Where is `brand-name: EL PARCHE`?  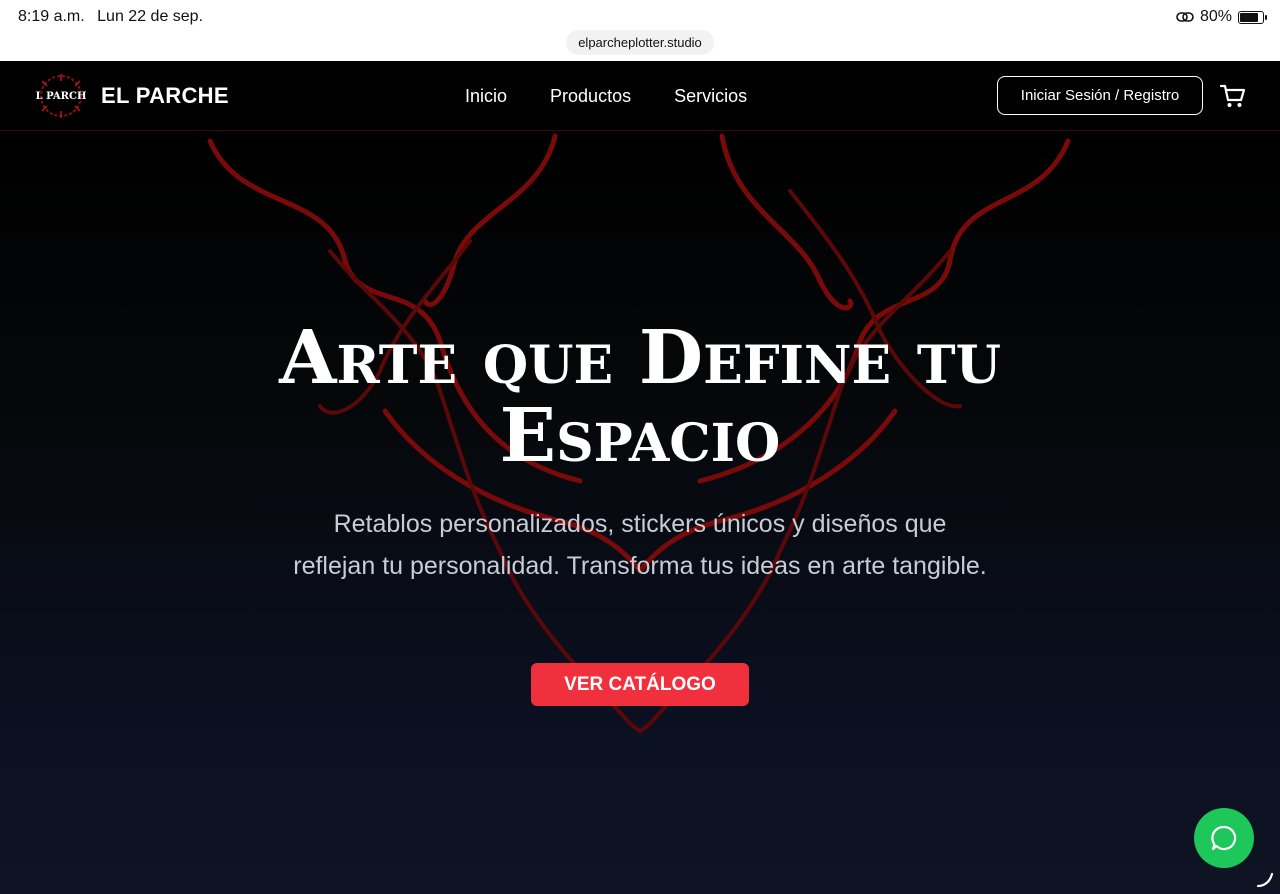 brand-name: EL PARCHE is located at coordinates (165, 96).